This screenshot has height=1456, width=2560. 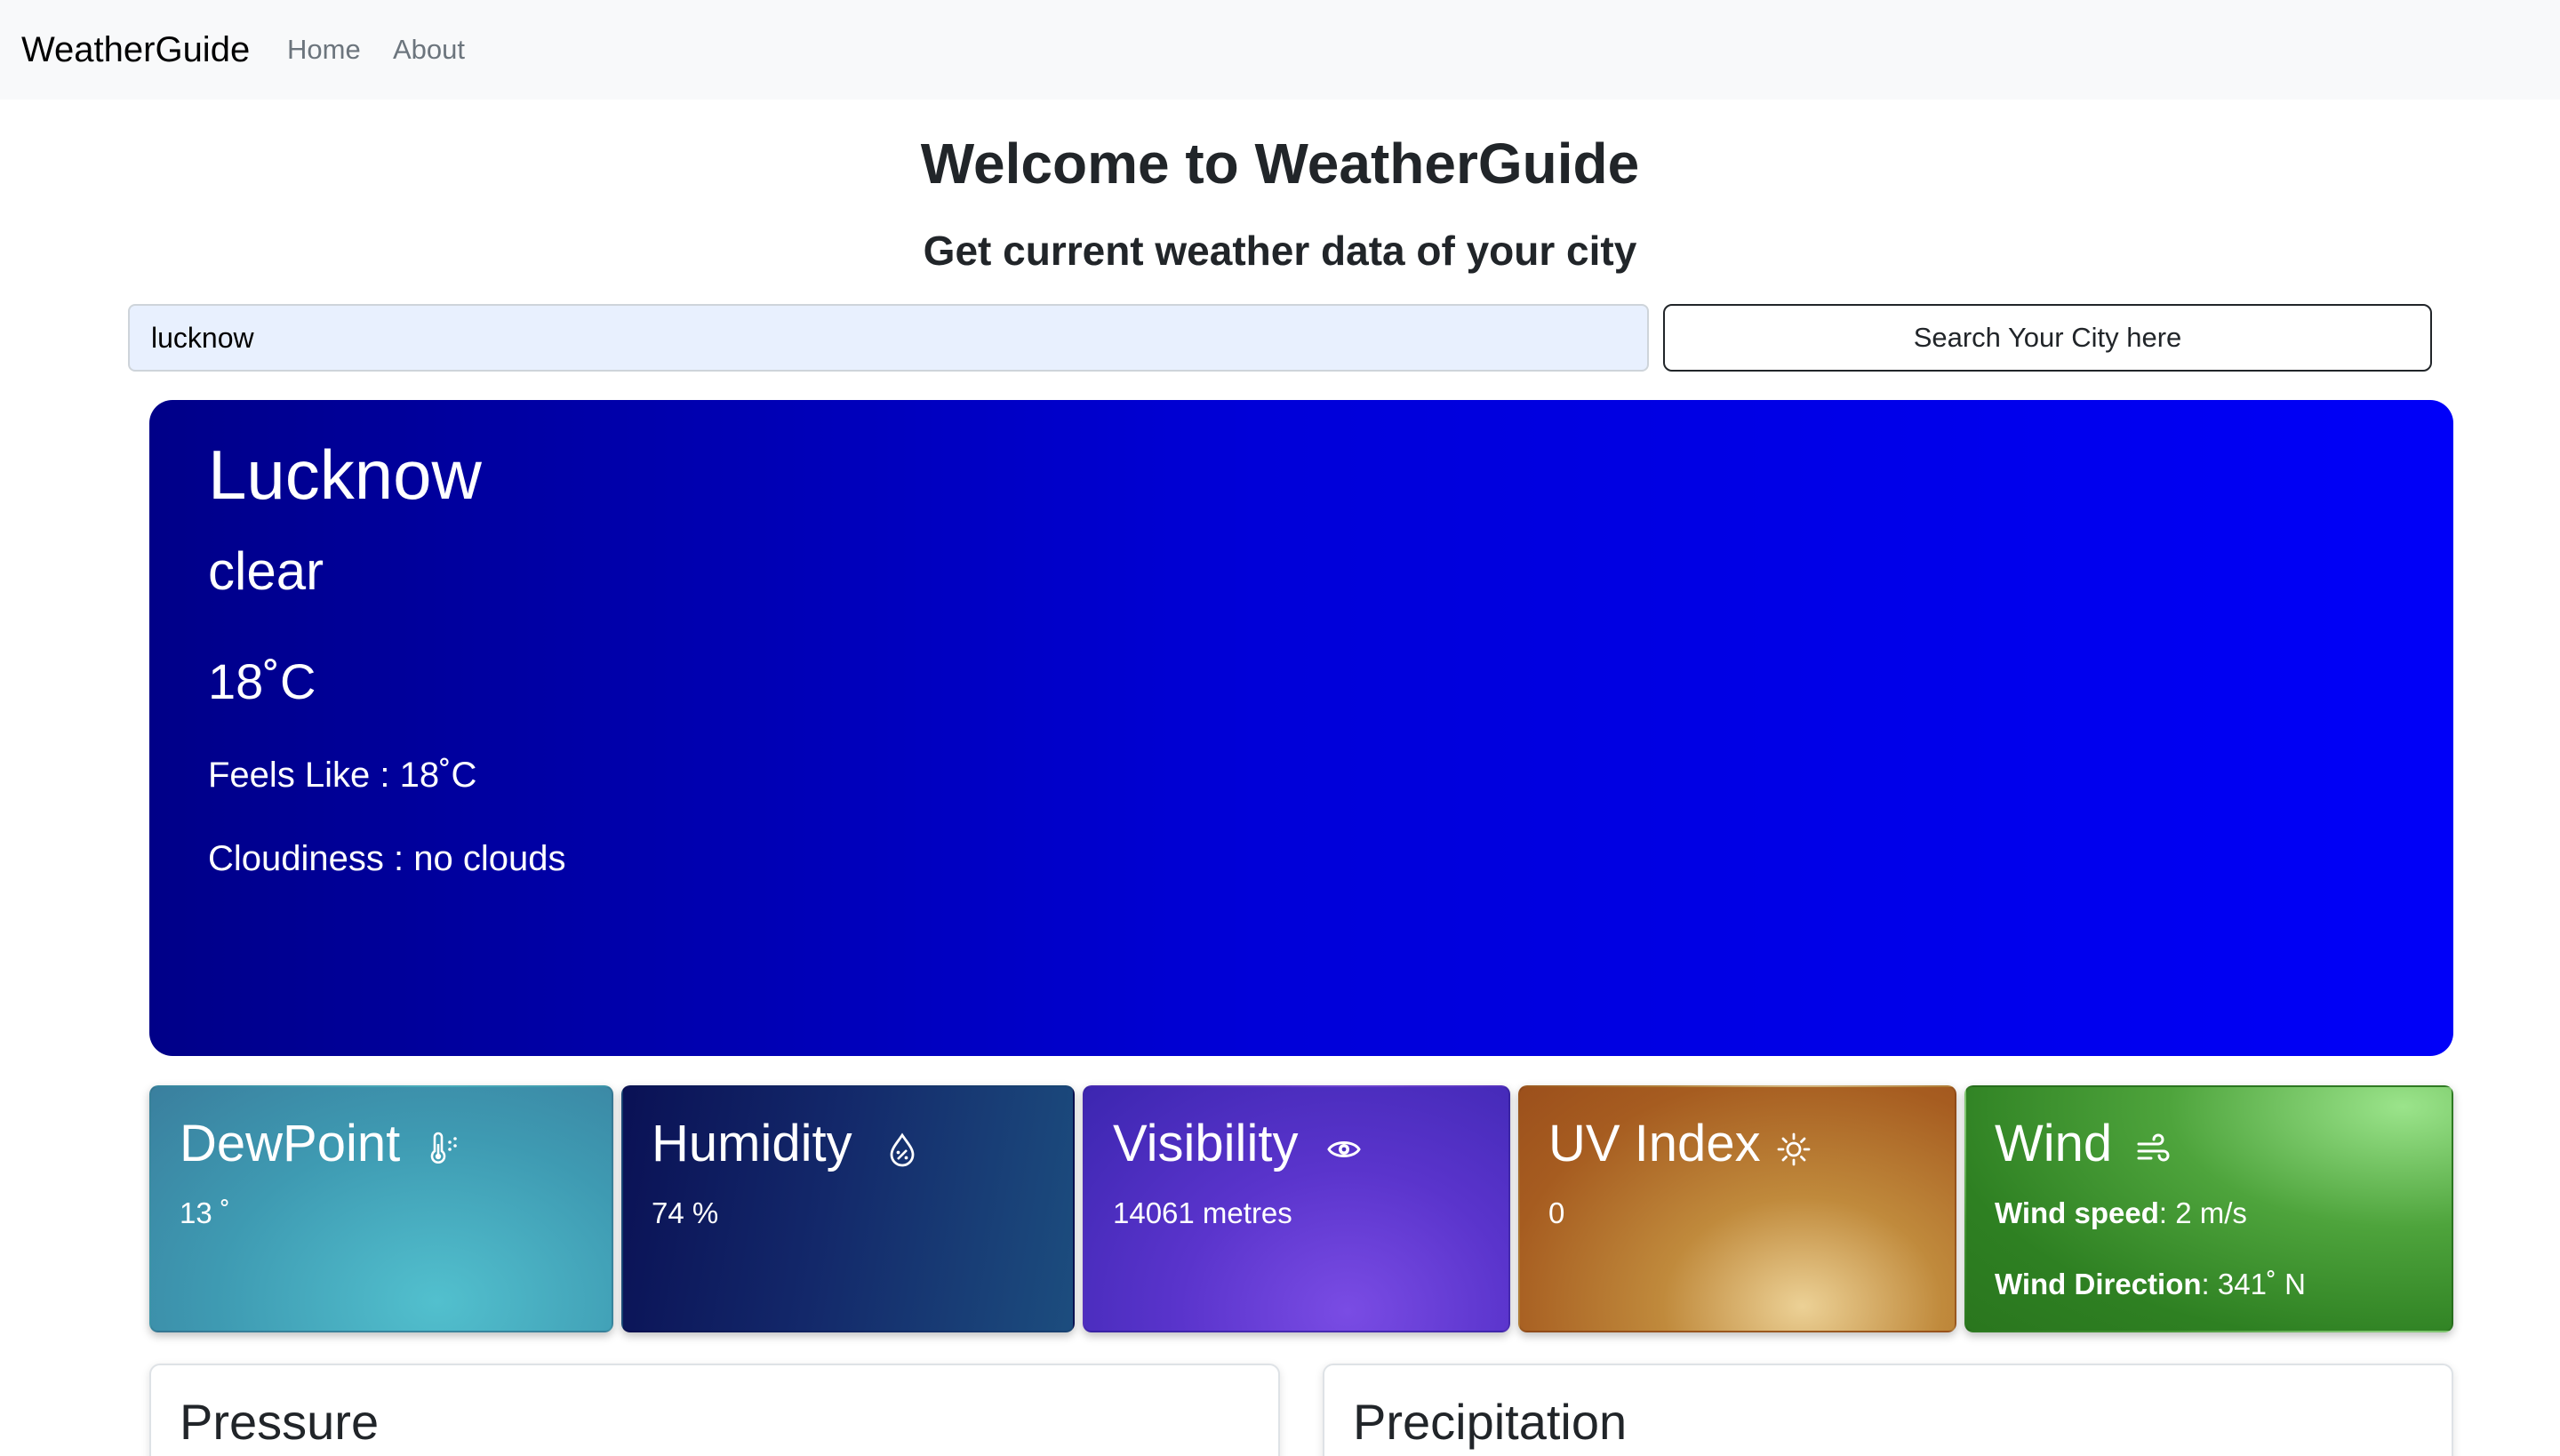 I want to click on wind-direction: Wind Direction: 341˚ N, so click(x=2150, y=1284).